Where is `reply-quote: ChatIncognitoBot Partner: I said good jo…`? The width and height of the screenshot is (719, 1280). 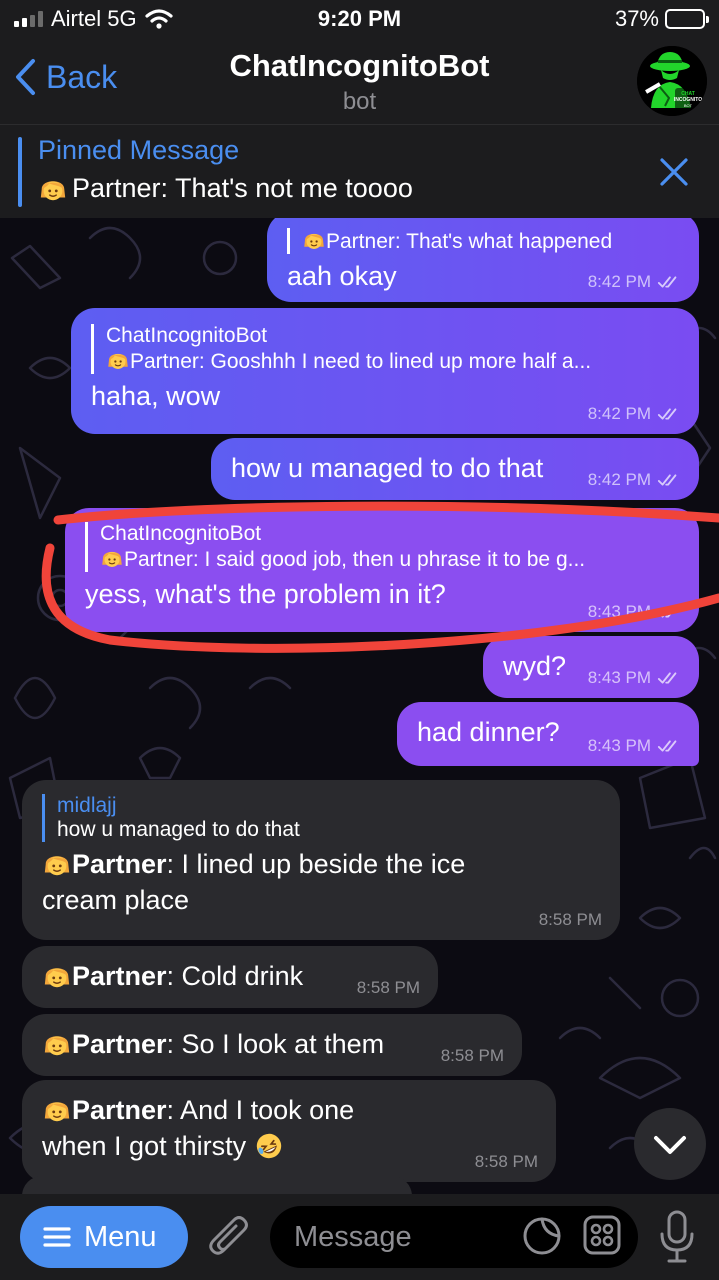
reply-quote: ChatIncognitoBot Partner: I said good jo… is located at coordinates (382, 547).